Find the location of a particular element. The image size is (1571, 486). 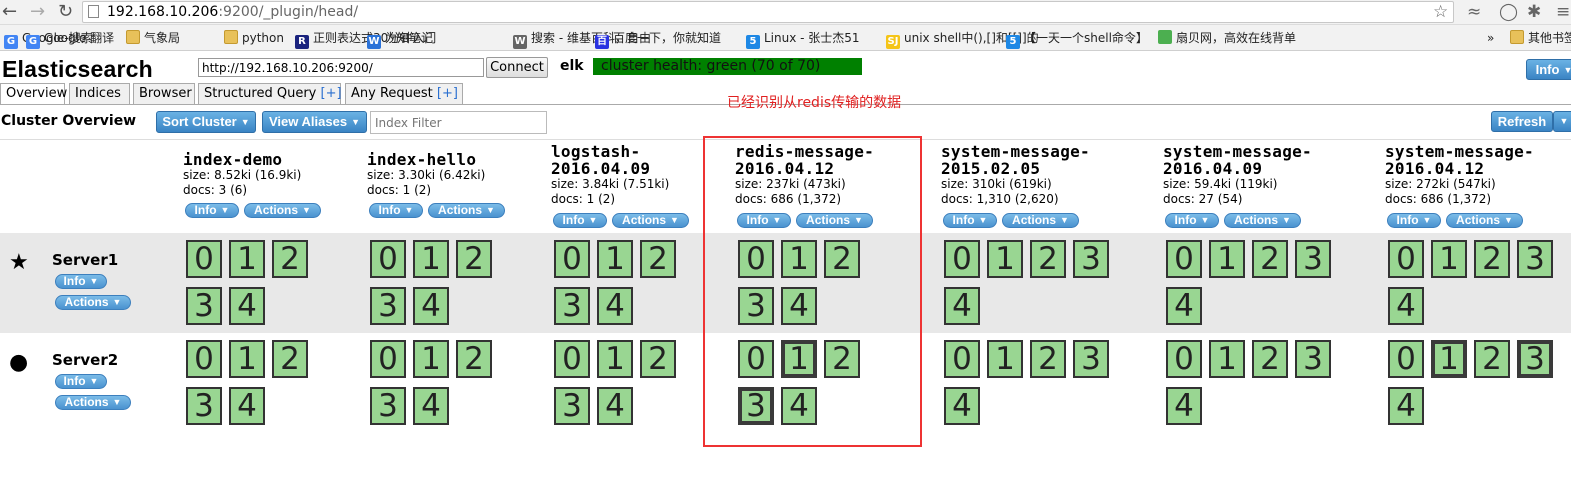

bookmark-item: » is located at coordinates (1490, 38).